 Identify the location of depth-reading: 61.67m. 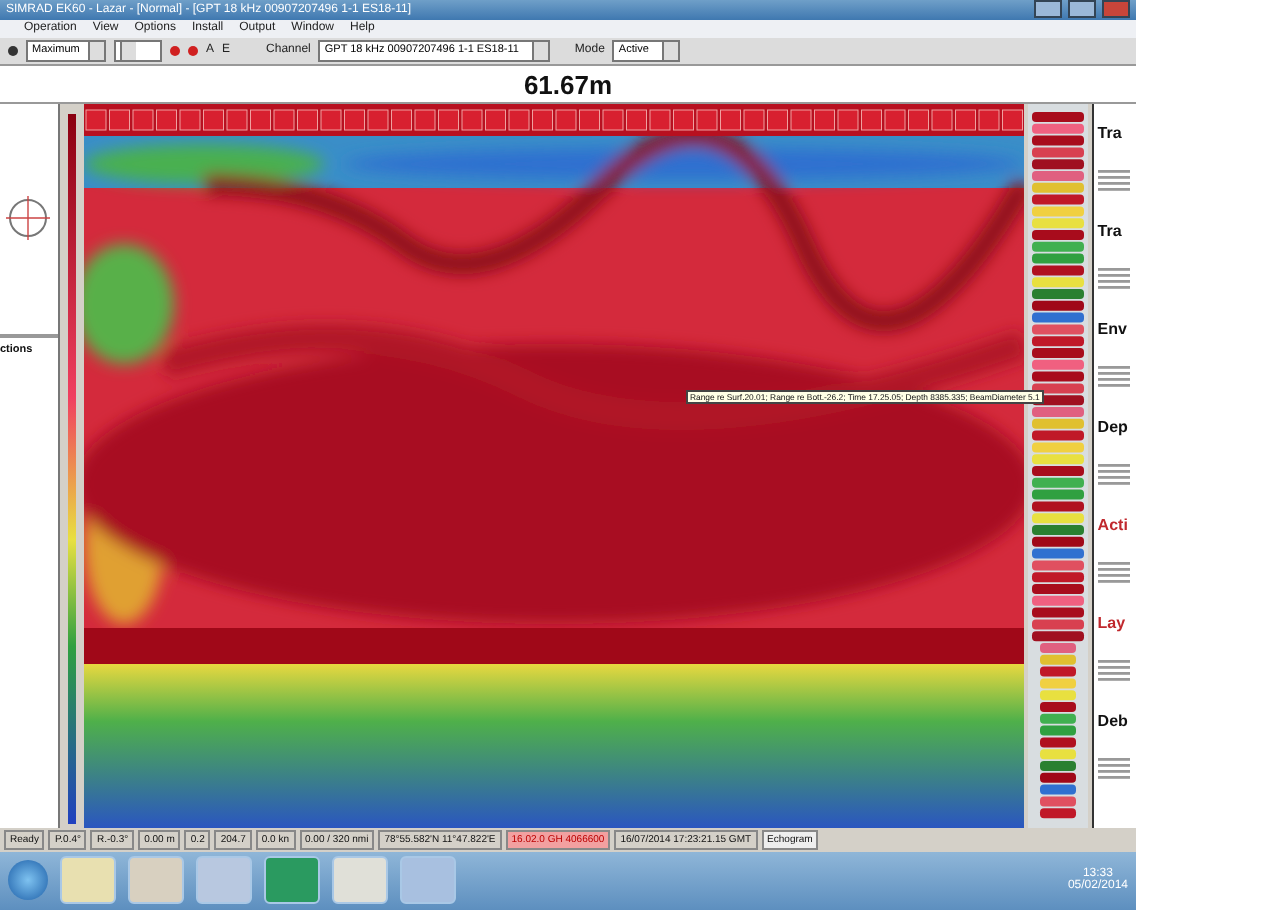
(568, 84).